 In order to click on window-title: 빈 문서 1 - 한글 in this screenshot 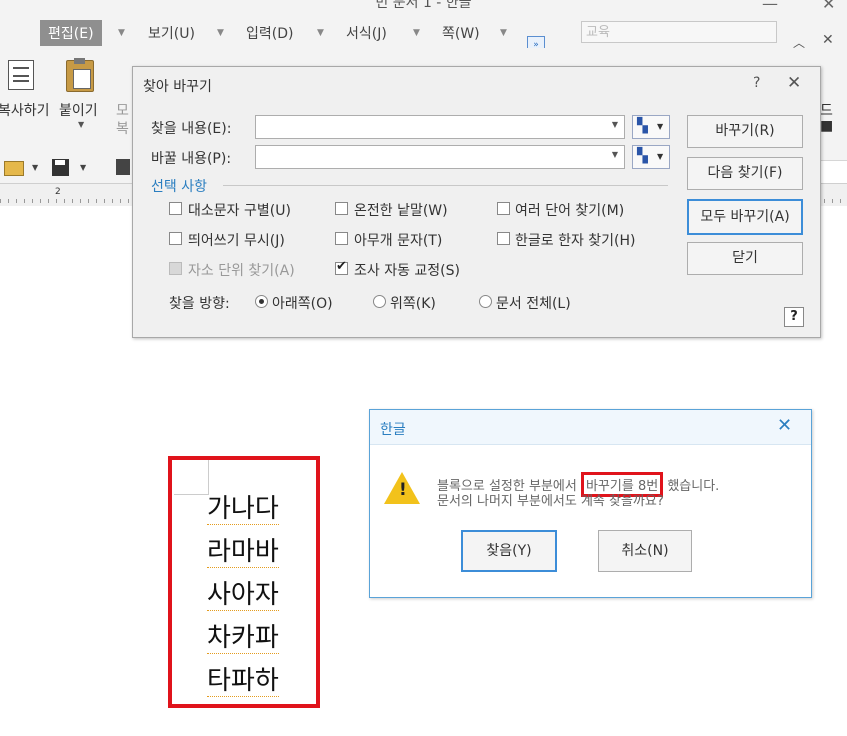, I will do `click(423, 5)`.